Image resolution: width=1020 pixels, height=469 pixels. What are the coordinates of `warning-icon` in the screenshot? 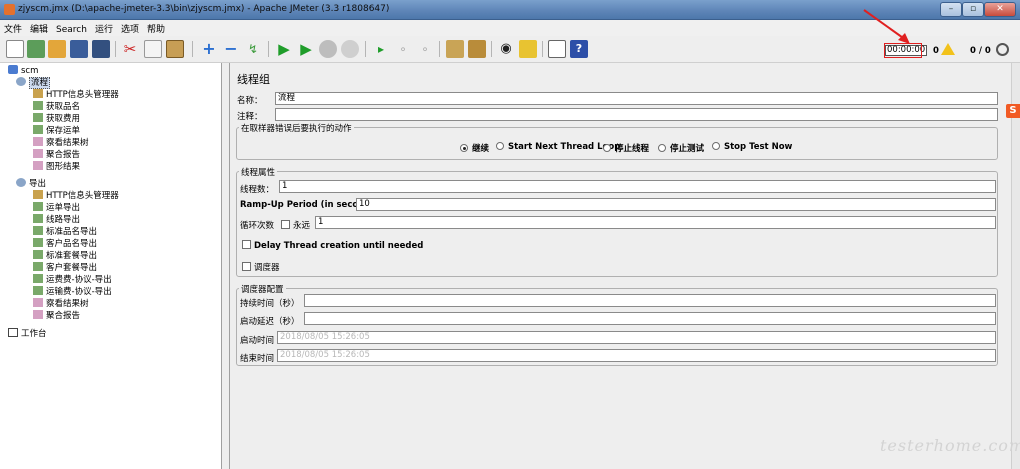 It's located at (948, 49).